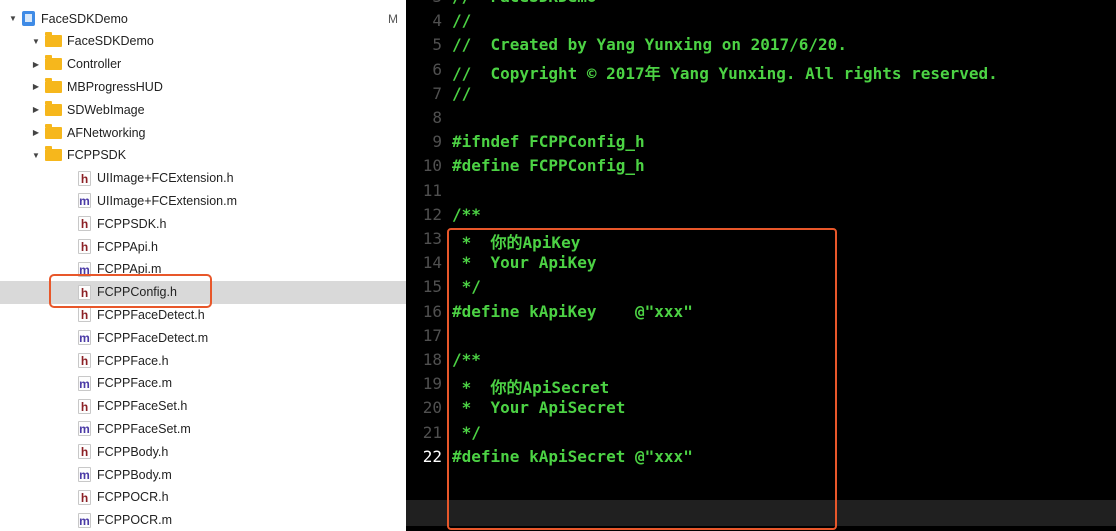 The width and height of the screenshot is (1116, 531). Describe the element at coordinates (203, 41) in the screenshot. I see `navigator-group-row: ▼ FaceSDKDemo` at that location.